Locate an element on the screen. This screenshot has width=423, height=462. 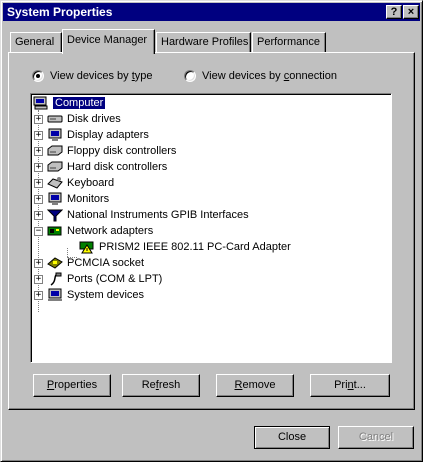
radio-button-checked is located at coordinates (38, 76).